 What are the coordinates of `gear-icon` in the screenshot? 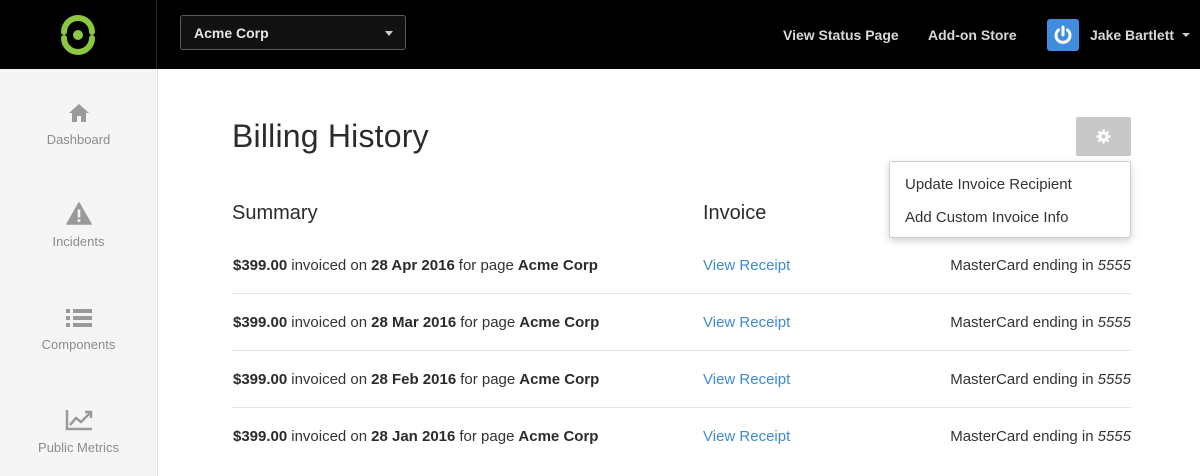 It's located at (1103, 136).